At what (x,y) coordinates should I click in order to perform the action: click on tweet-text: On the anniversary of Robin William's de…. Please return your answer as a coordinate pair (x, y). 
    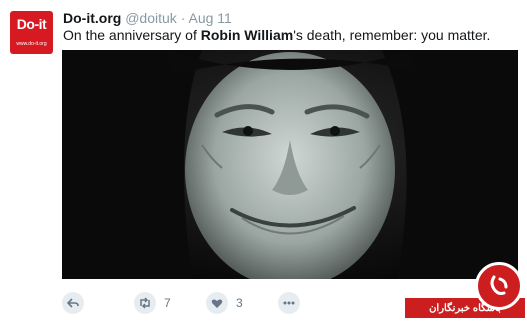
    Looking at the image, I should click on (276, 35).